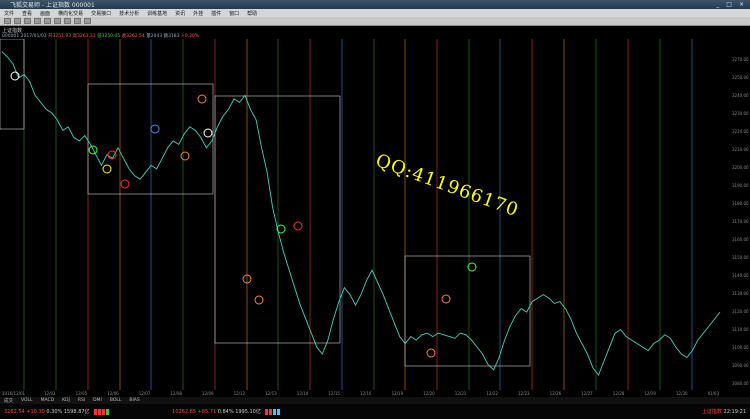 The height and width of the screenshot is (419, 750). I want to click on price-tick-label: 3100.00, so click(740, 347).